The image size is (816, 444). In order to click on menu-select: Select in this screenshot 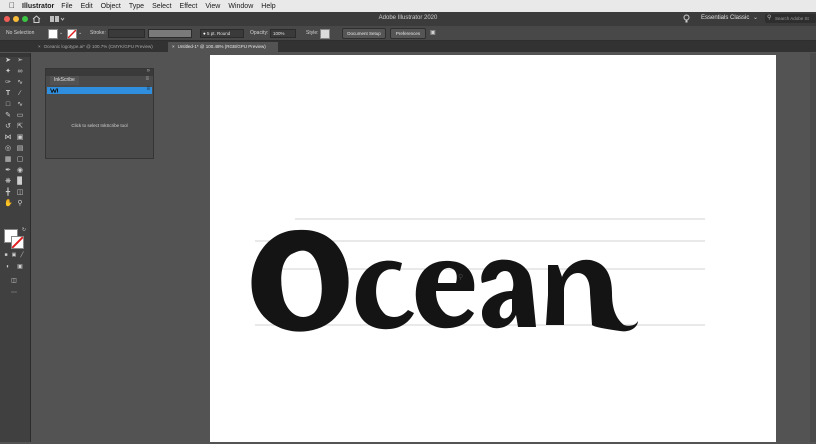, I will do `click(161, 6)`.